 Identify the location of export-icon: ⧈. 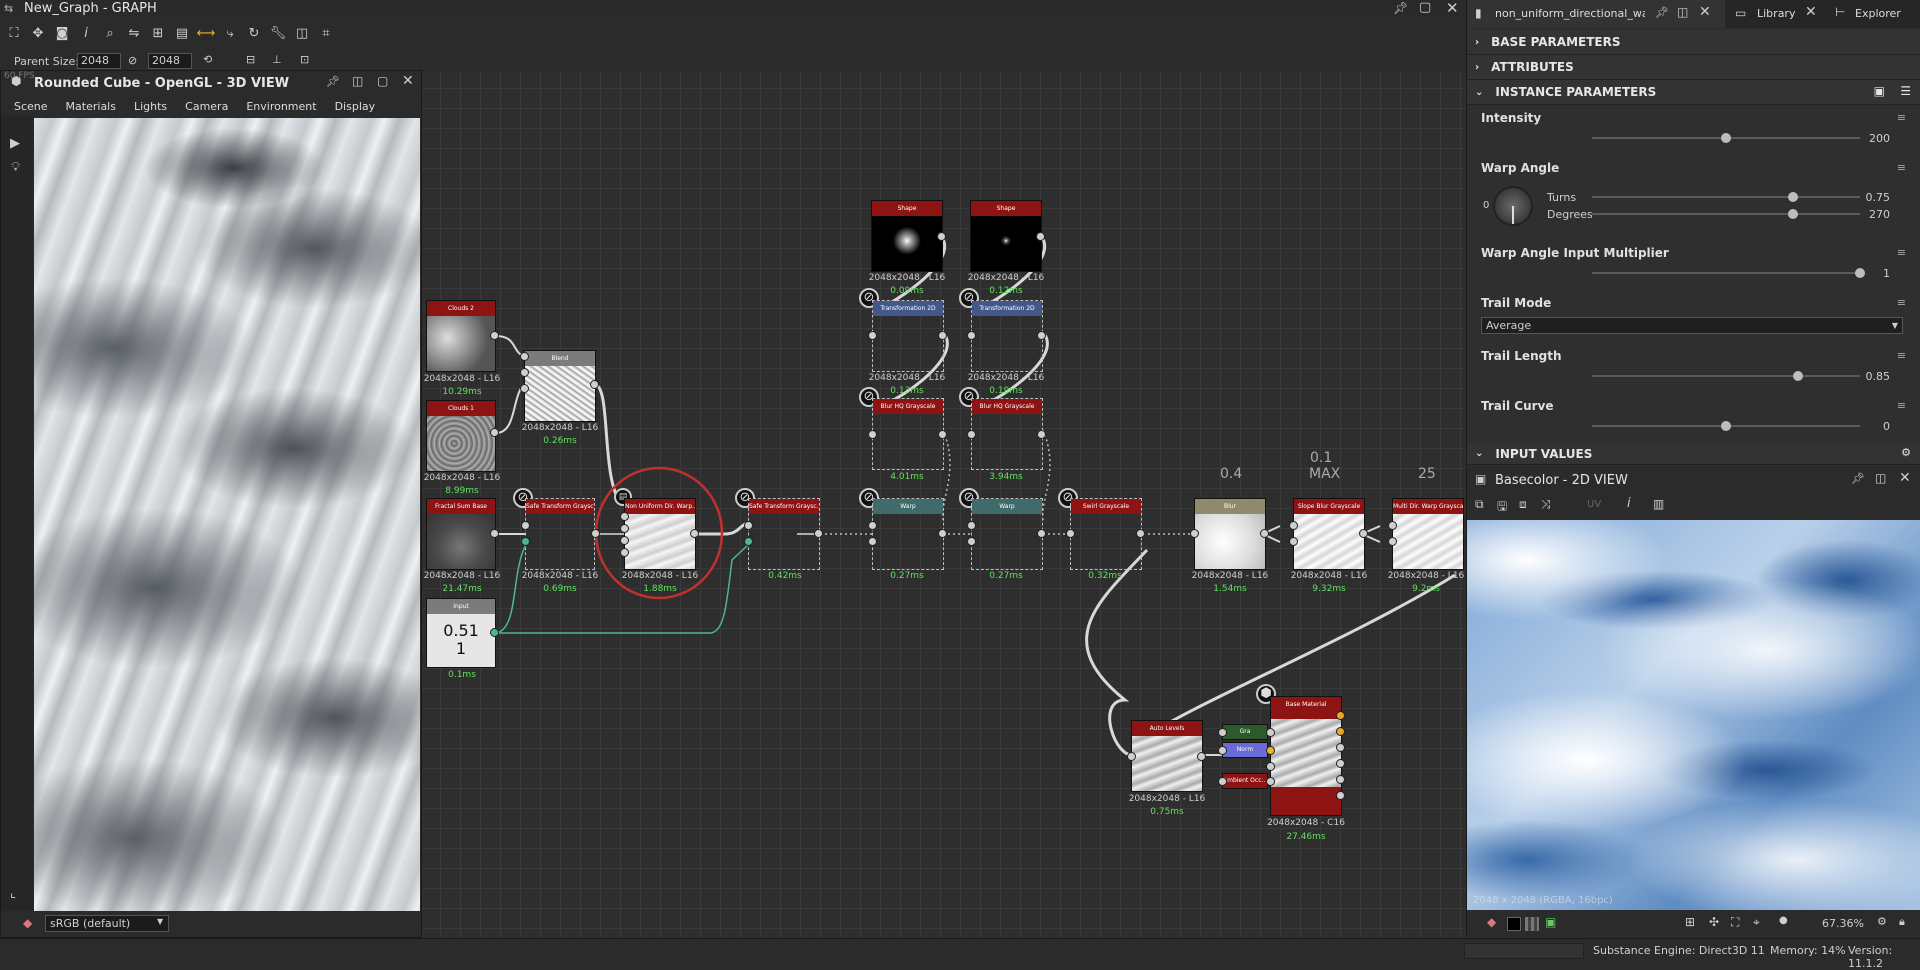
(1523, 504).